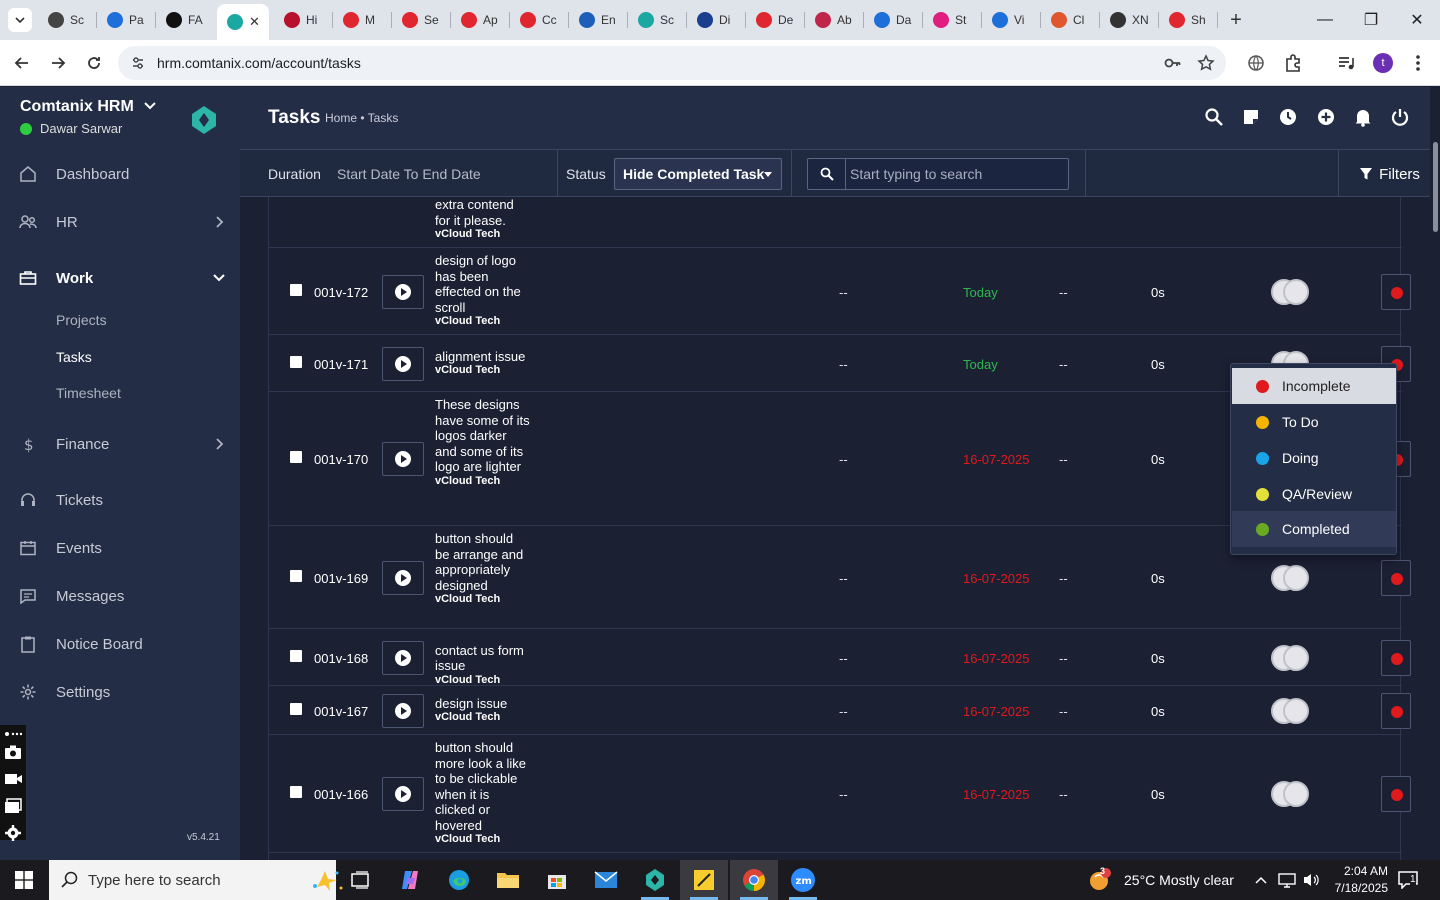  I want to click on task-id: 001v-172, so click(341, 292).